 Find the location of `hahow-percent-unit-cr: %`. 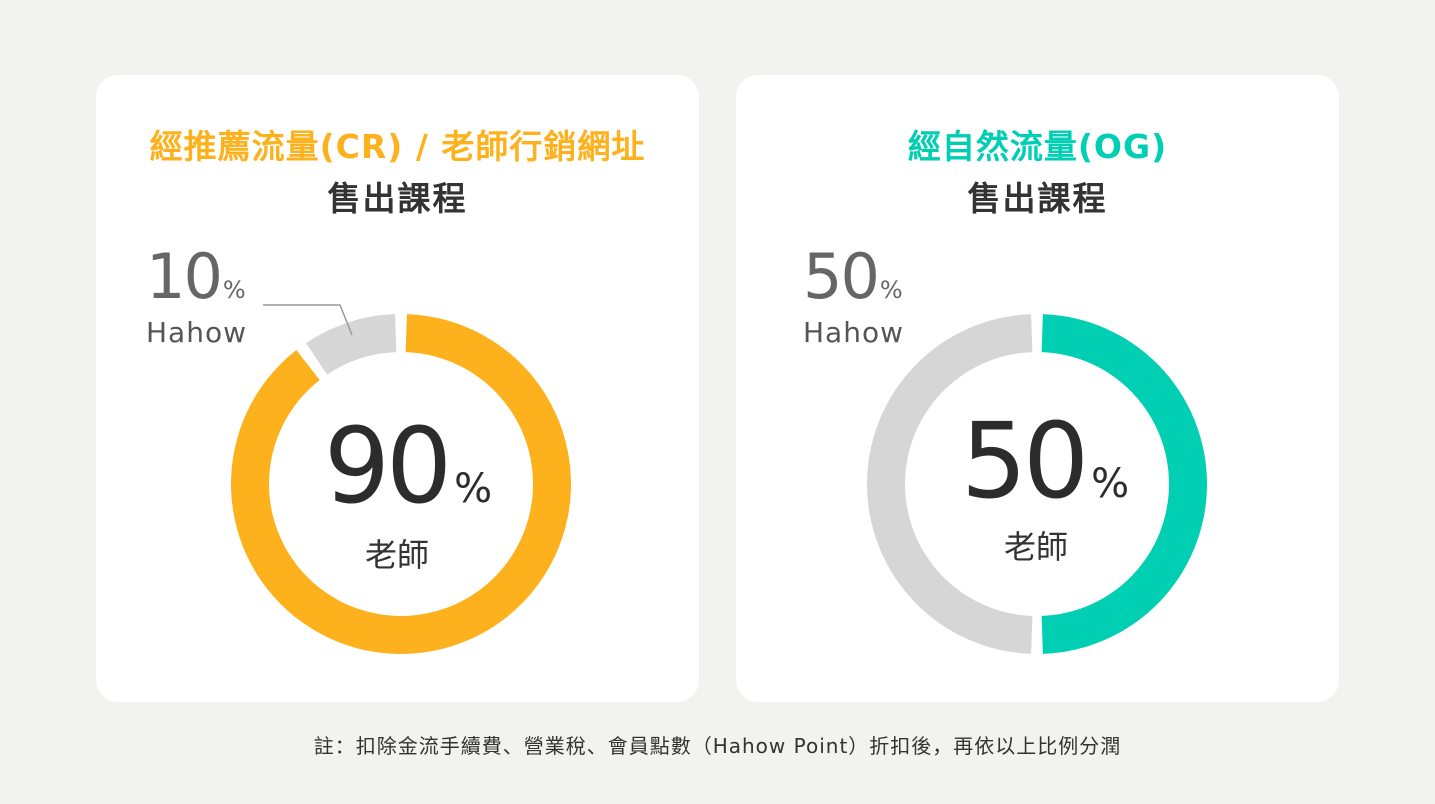

hahow-percent-unit-cr: % is located at coordinates (234, 290).